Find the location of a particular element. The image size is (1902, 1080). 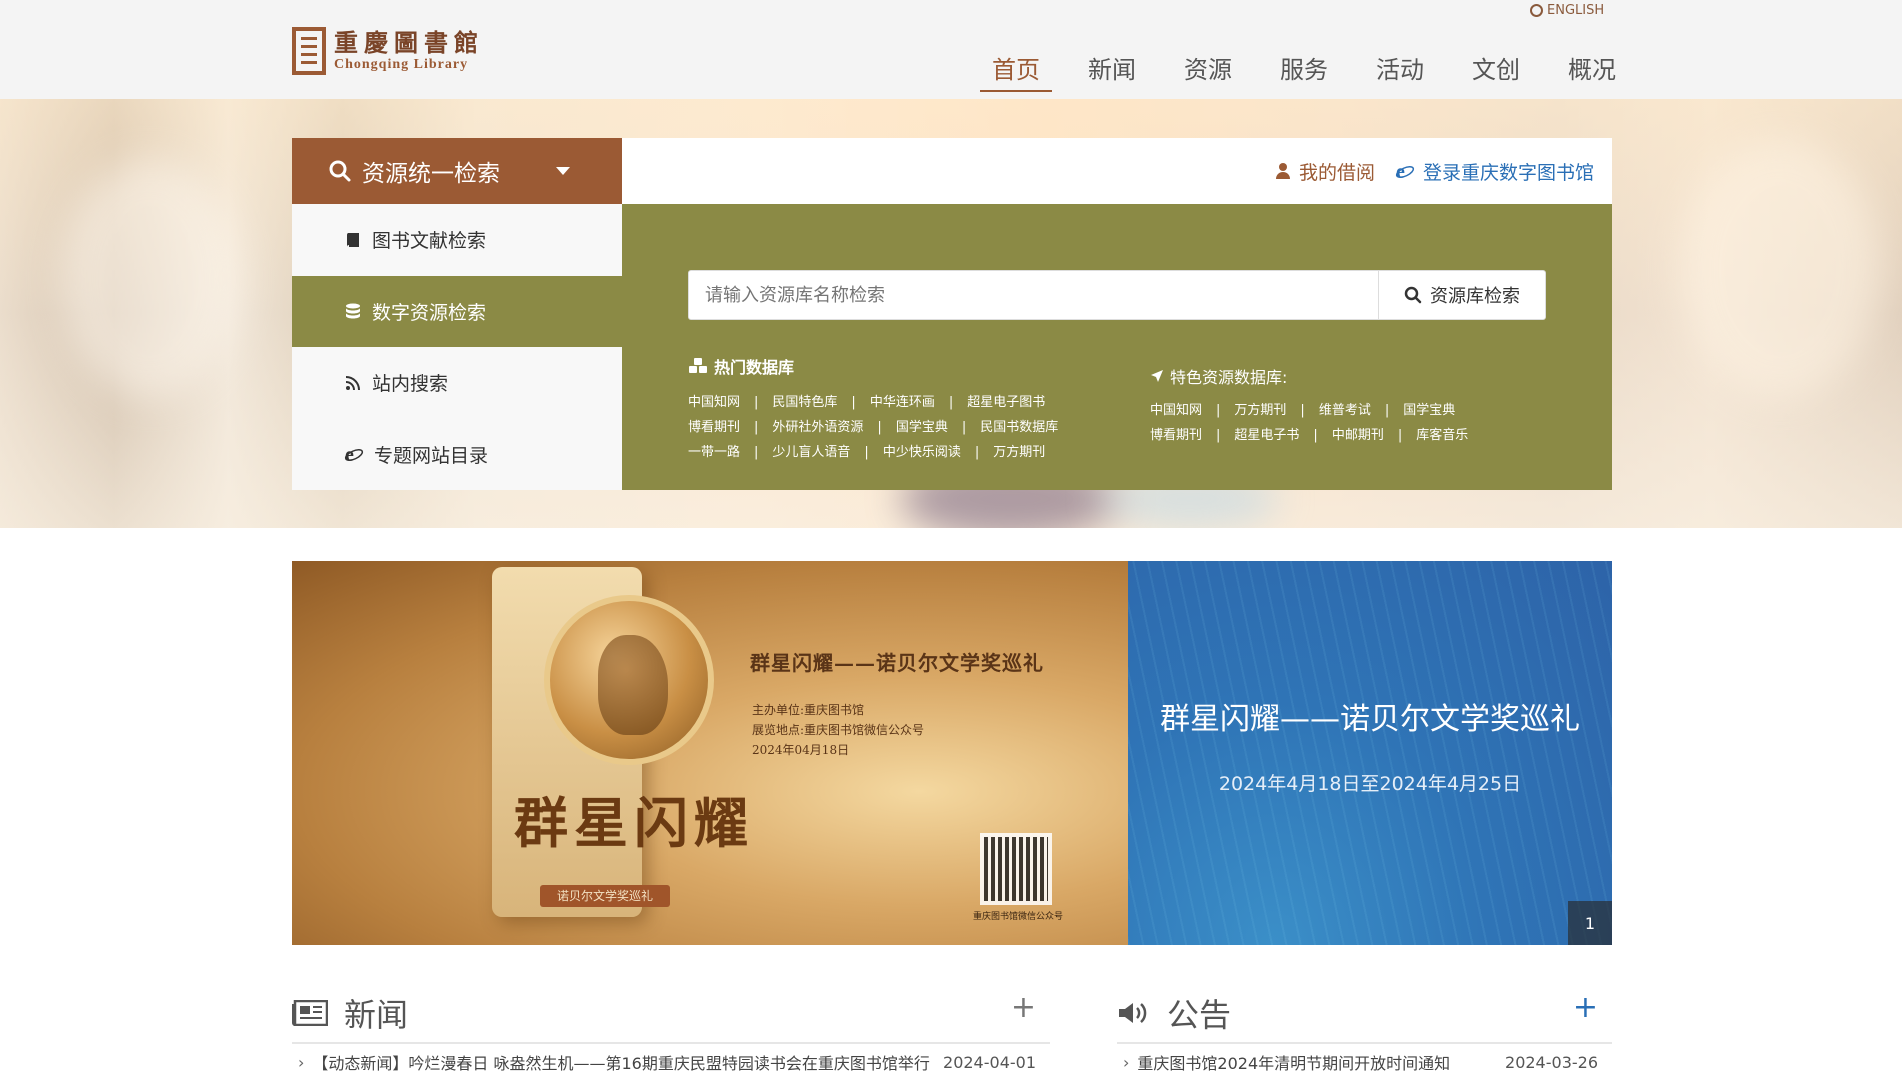

speaker-icon is located at coordinates (1133, 1013).